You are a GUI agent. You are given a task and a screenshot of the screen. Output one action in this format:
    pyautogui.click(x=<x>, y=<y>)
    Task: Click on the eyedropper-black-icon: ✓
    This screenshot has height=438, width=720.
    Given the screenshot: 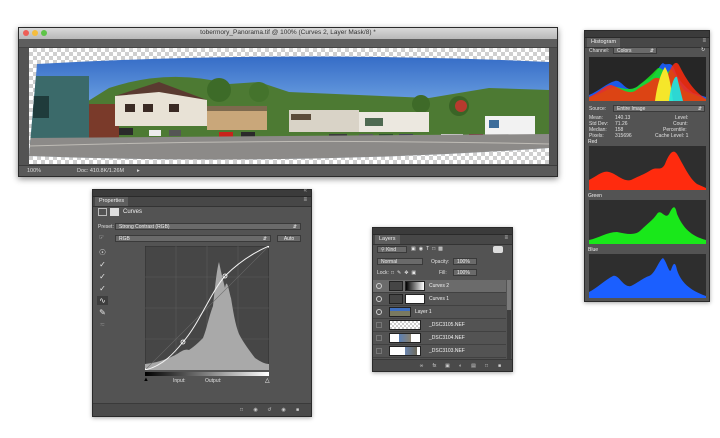 What is the action you would take?
    pyautogui.click(x=102, y=264)
    